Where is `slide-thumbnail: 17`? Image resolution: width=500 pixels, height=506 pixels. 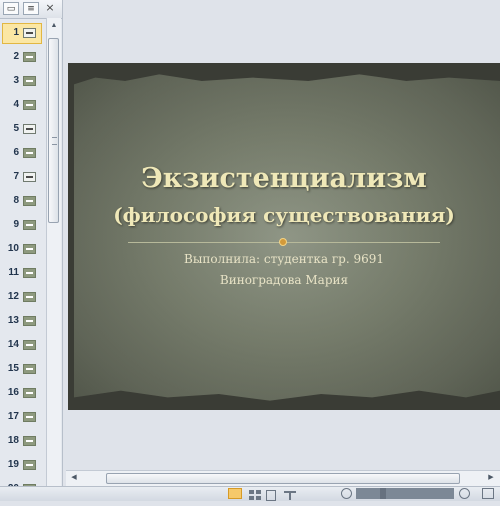 slide-thumbnail: 17 is located at coordinates (23, 418).